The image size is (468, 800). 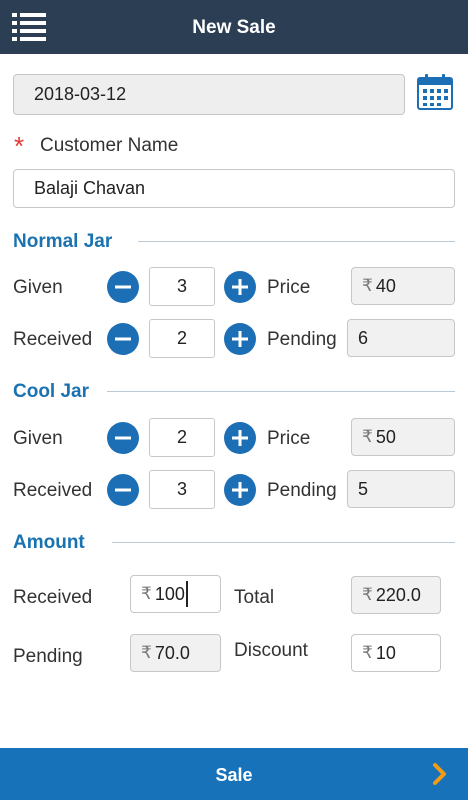 I want to click on total-value: 220.0, so click(x=398, y=594).